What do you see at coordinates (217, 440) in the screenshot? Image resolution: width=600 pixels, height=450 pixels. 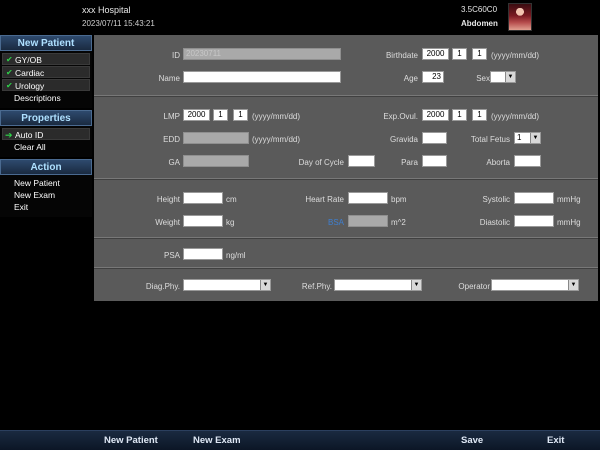 I see `new-exam-button: New Exam` at bounding box center [217, 440].